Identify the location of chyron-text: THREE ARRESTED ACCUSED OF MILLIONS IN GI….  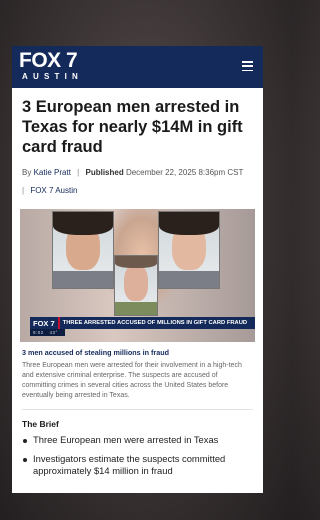
(156, 323).